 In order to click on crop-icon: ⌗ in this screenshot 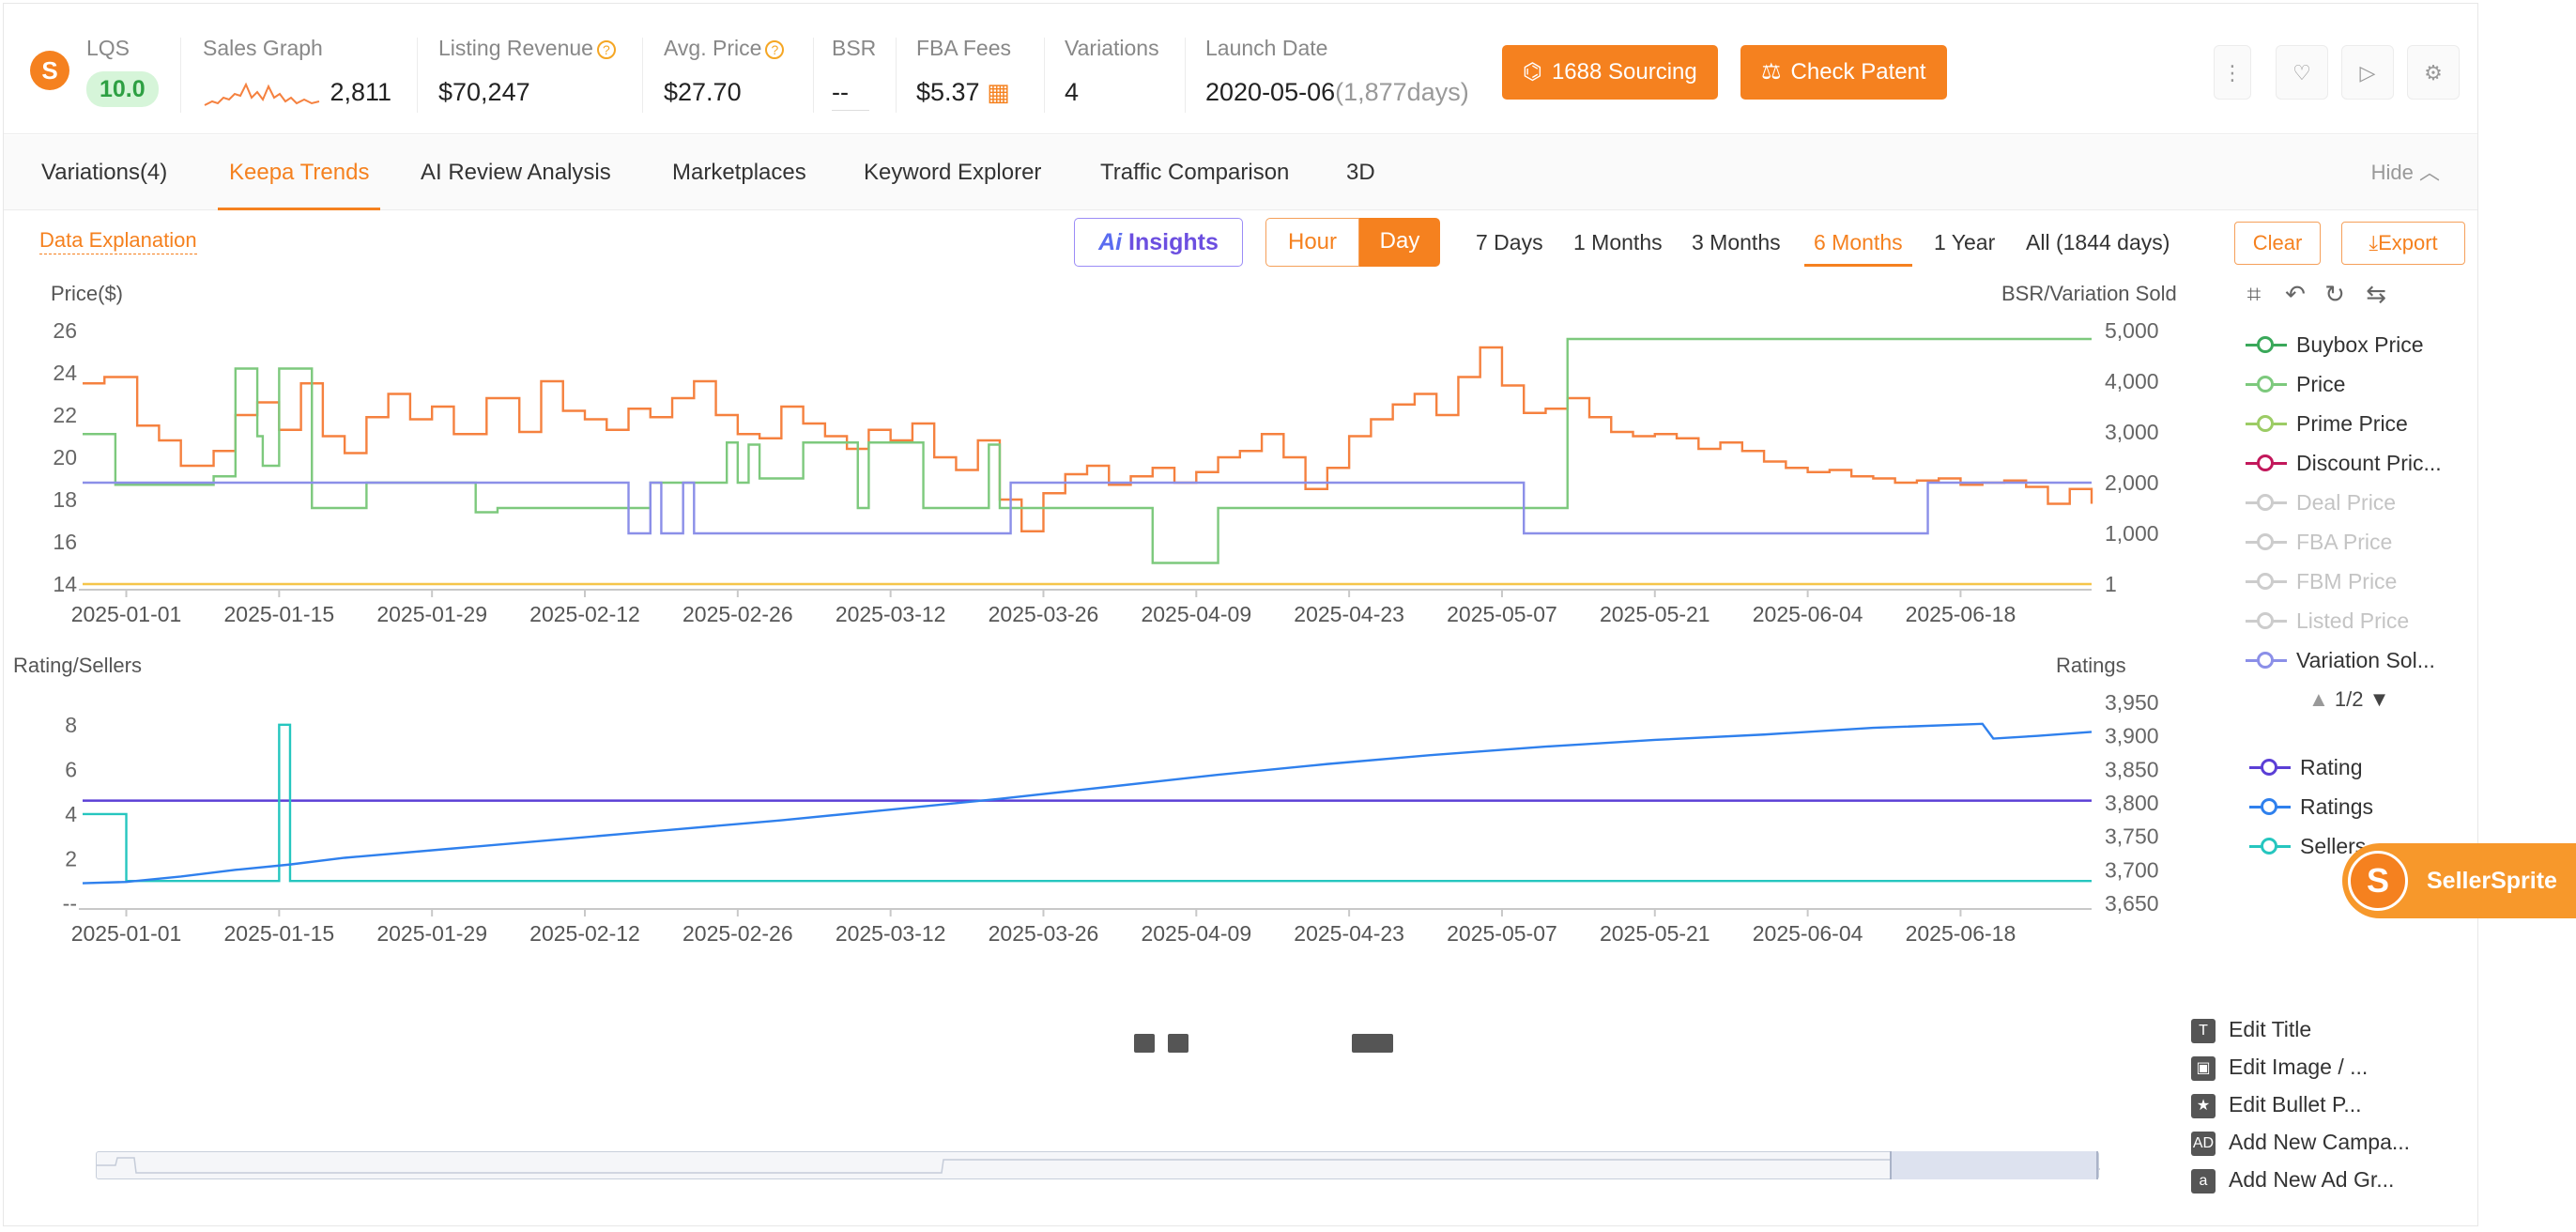, I will do `click(2254, 294)`.